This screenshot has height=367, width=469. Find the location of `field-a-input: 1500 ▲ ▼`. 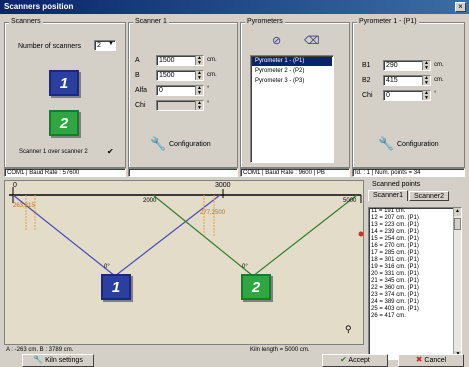

field-a-input: 1500 ▲ ▼ is located at coordinates (180, 60).